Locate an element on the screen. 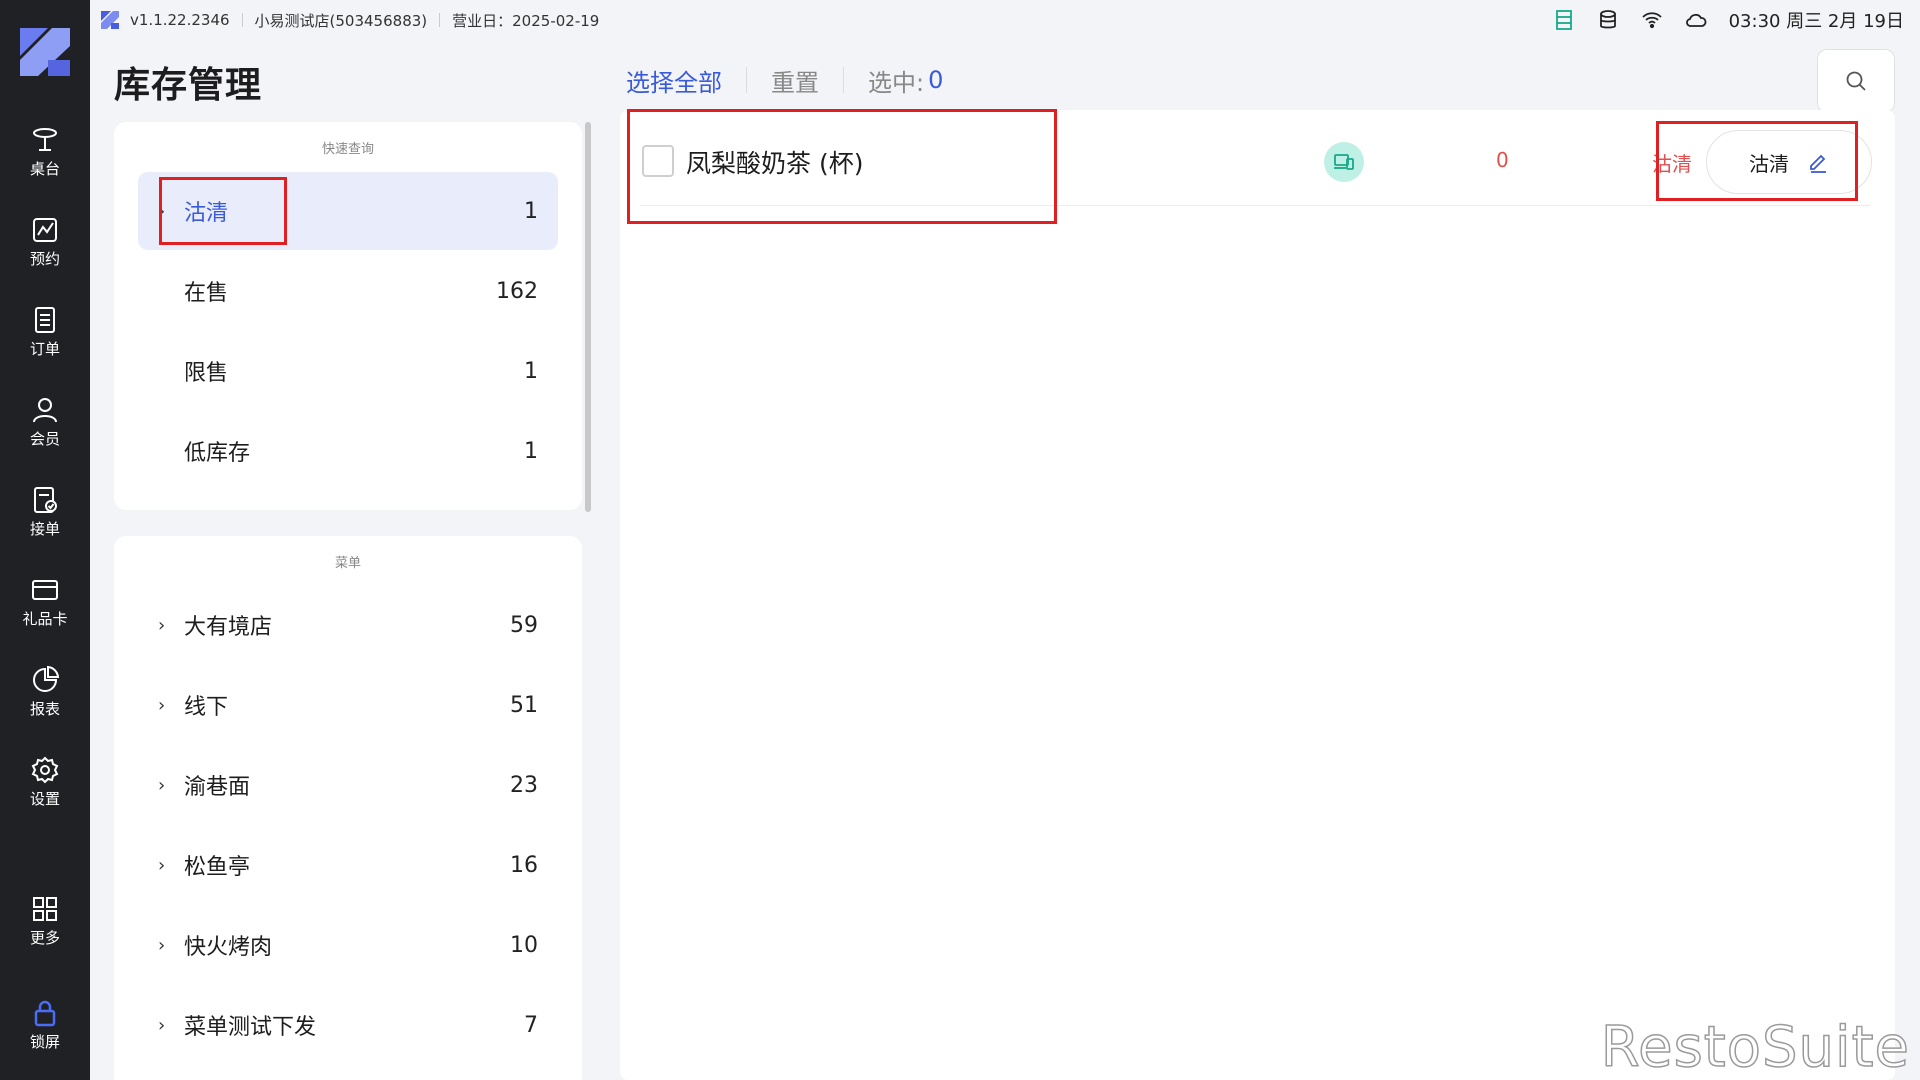 The width and height of the screenshot is (1920, 1080). quick-query-item-on-sale: 在售 162 is located at coordinates (348, 291).